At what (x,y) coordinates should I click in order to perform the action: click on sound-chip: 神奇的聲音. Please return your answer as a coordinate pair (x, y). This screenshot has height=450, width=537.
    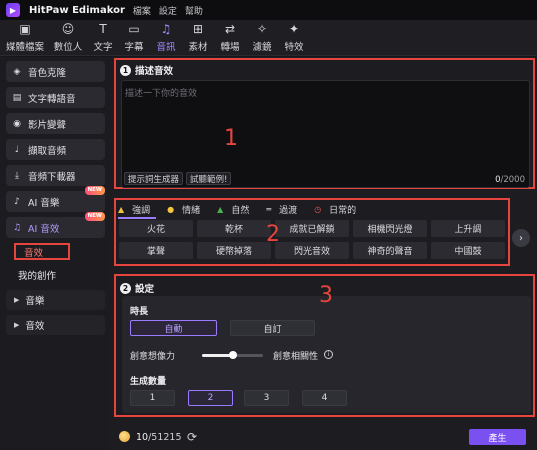
    Looking at the image, I should click on (390, 250).